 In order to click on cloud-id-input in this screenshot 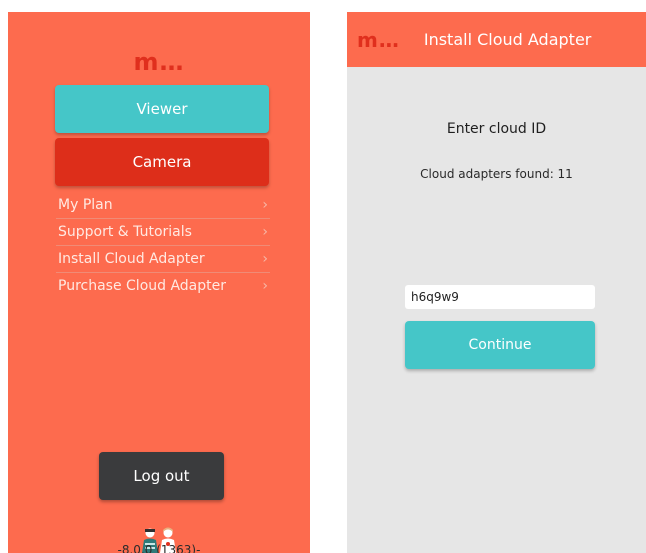, I will do `click(500, 297)`.